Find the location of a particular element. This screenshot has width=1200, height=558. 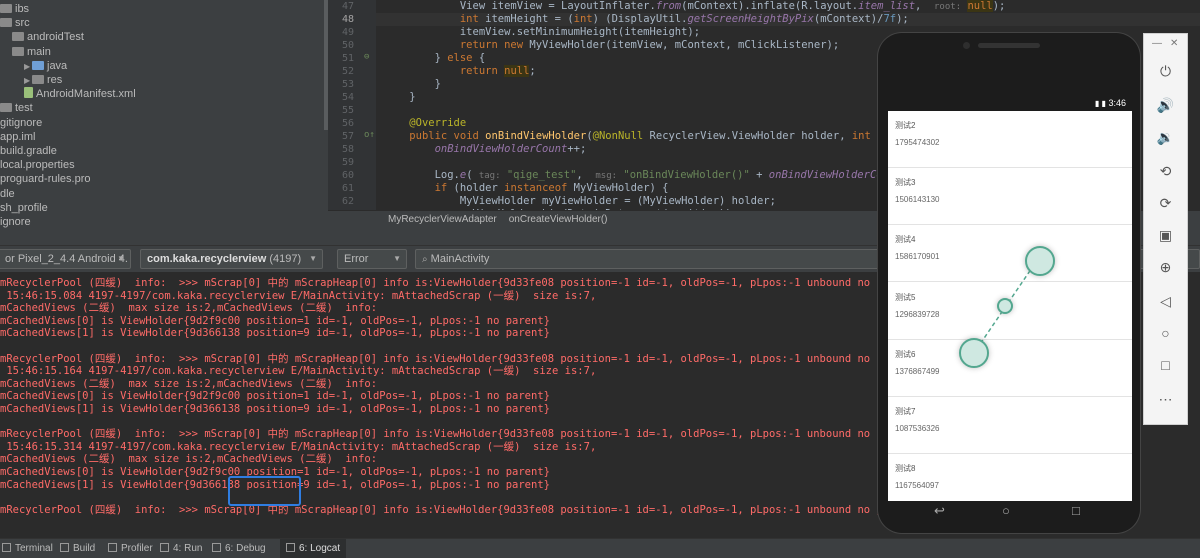

device-dropdown: or Pixel_2_4.4 Android 4. ▼ is located at coordinates (65, 259).